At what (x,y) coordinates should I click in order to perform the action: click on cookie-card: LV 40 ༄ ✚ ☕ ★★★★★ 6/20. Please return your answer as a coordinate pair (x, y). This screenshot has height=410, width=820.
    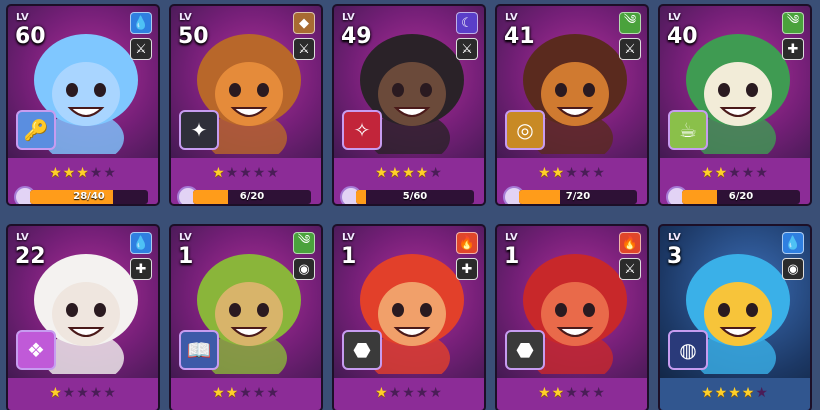
    Looking at the image, I should click on (735, 105).